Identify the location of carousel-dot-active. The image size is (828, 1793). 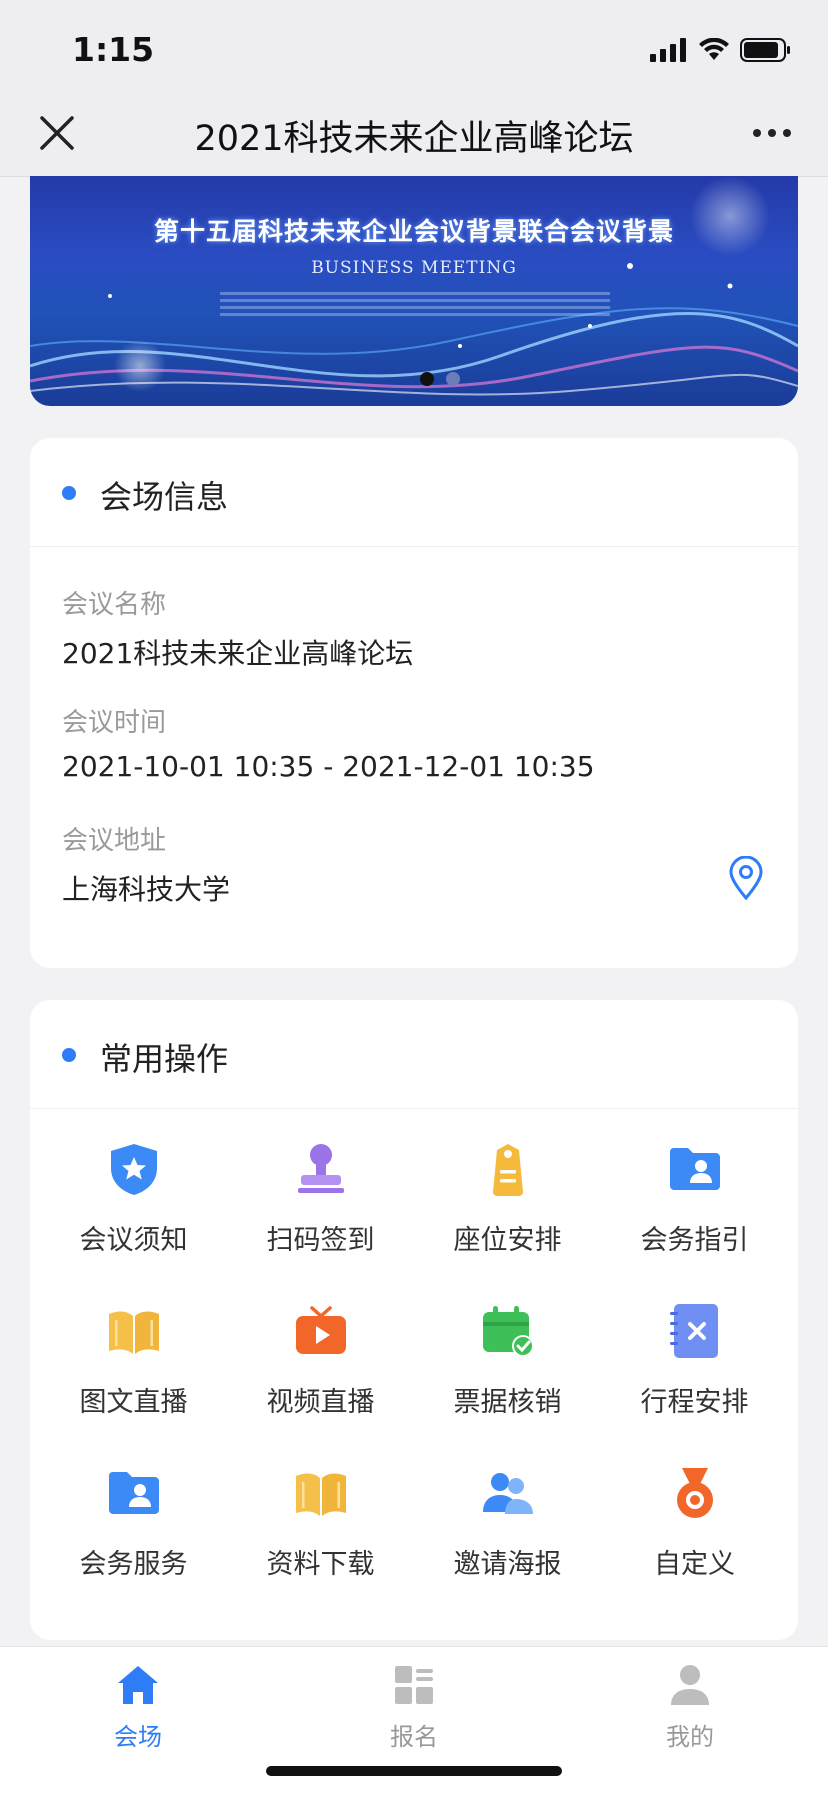
(427, 379).